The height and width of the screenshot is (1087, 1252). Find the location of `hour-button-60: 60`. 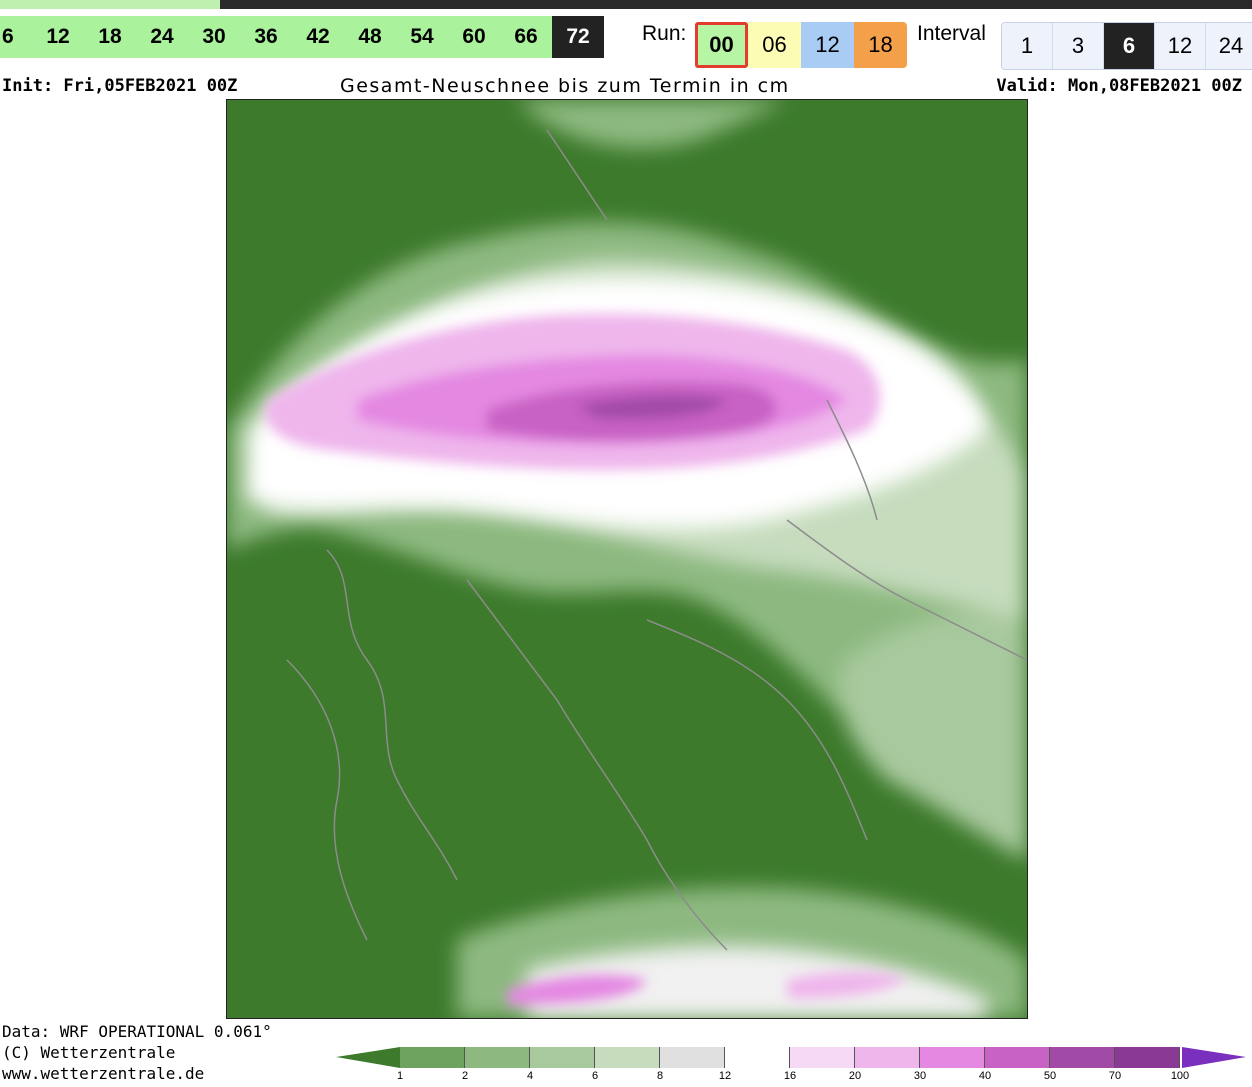

hour-button-60: 60 is located at coordinates (474, 37).